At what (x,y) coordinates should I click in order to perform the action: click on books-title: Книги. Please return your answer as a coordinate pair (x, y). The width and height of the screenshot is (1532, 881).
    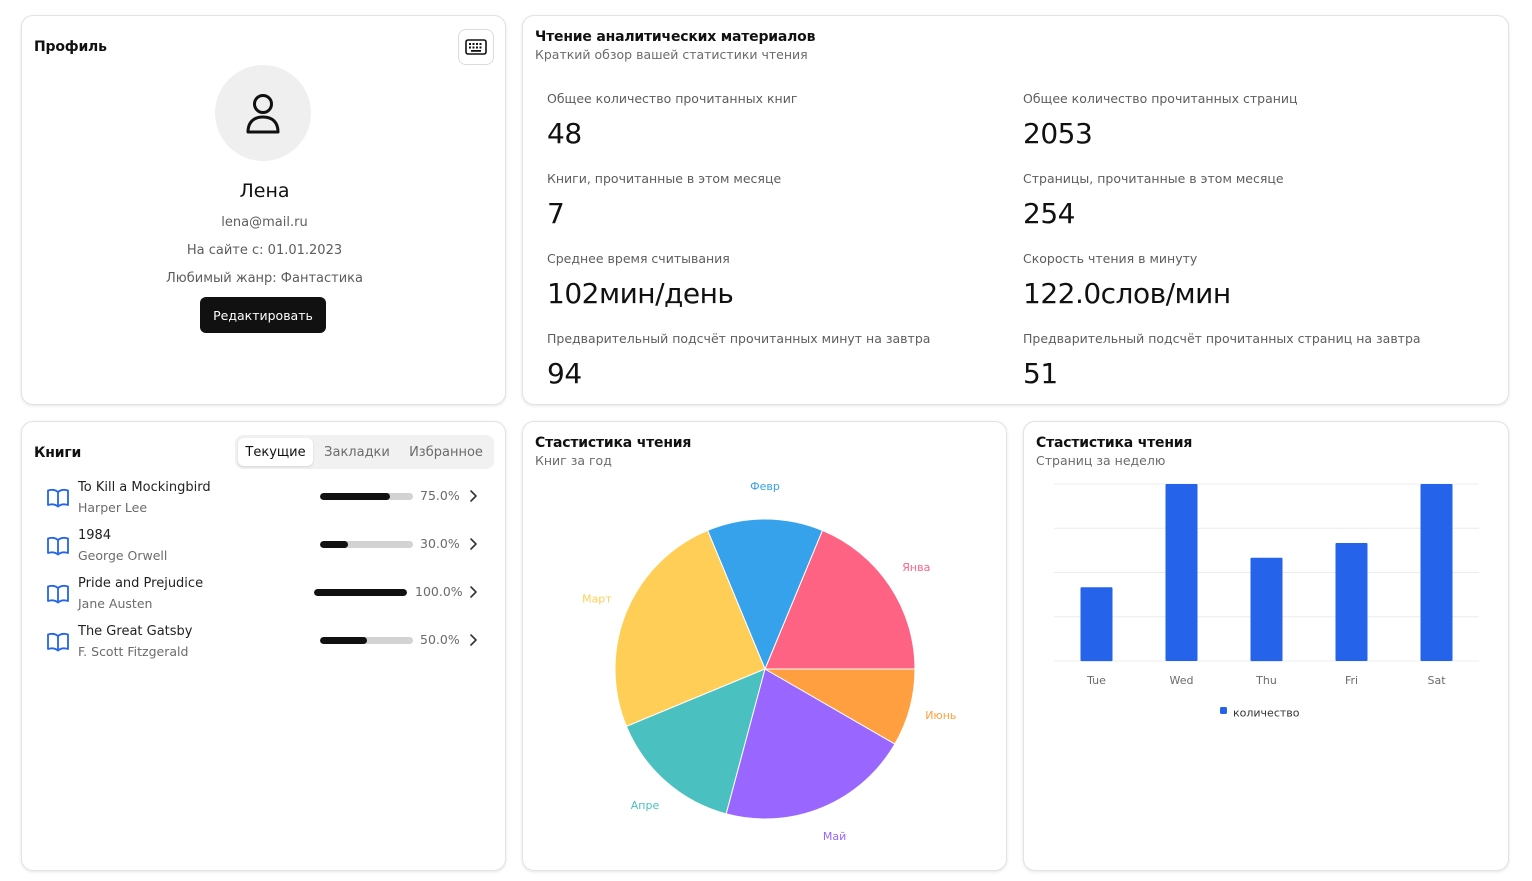
    Looking at the image, I should click on (58, 453).